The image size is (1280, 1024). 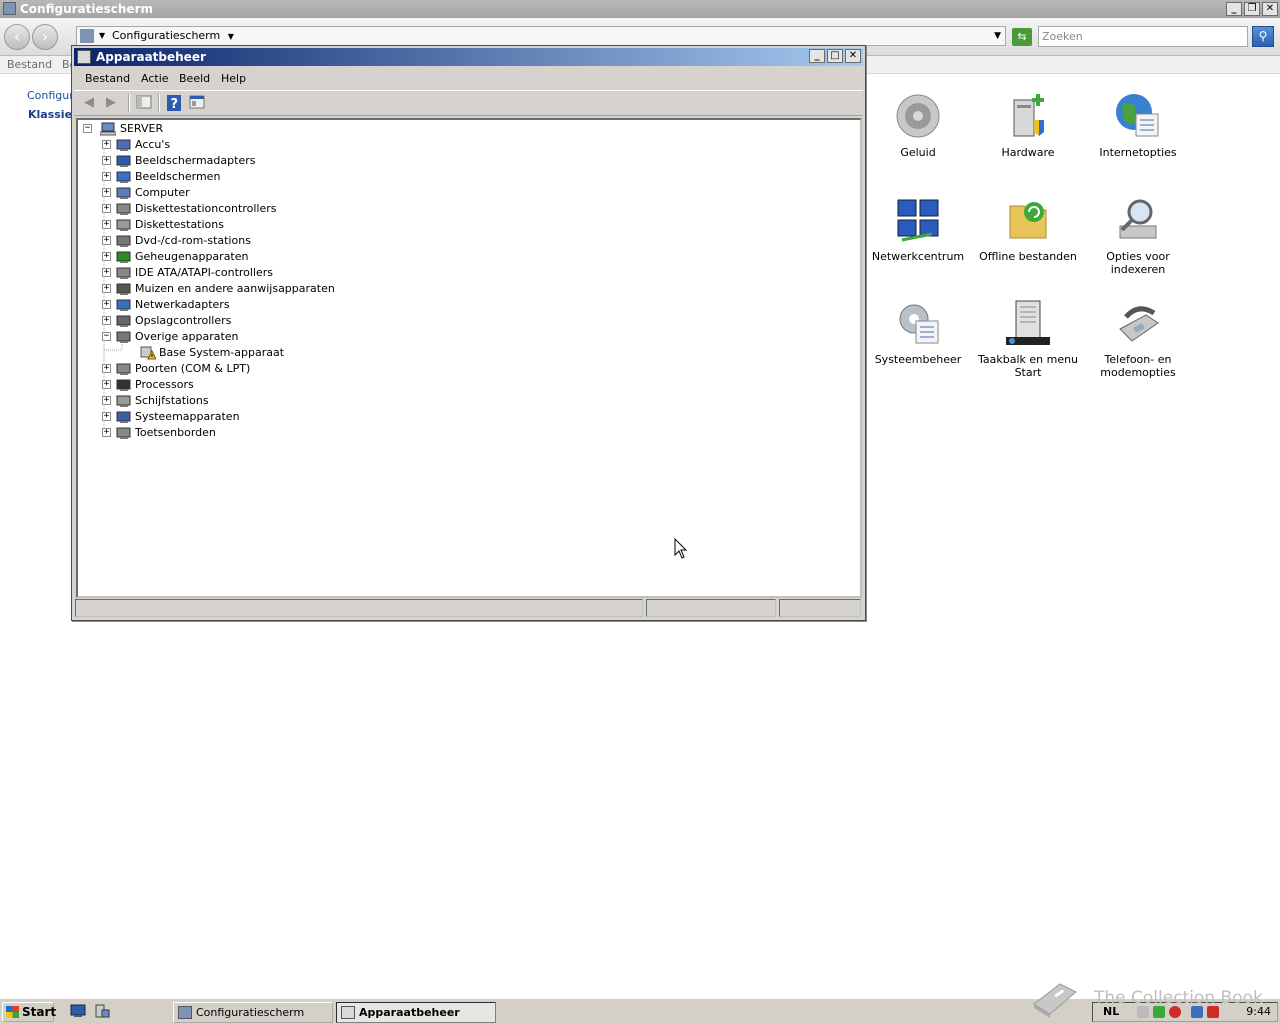 I want to click on search-icon: ⚲, so click(x=1263, y=36).